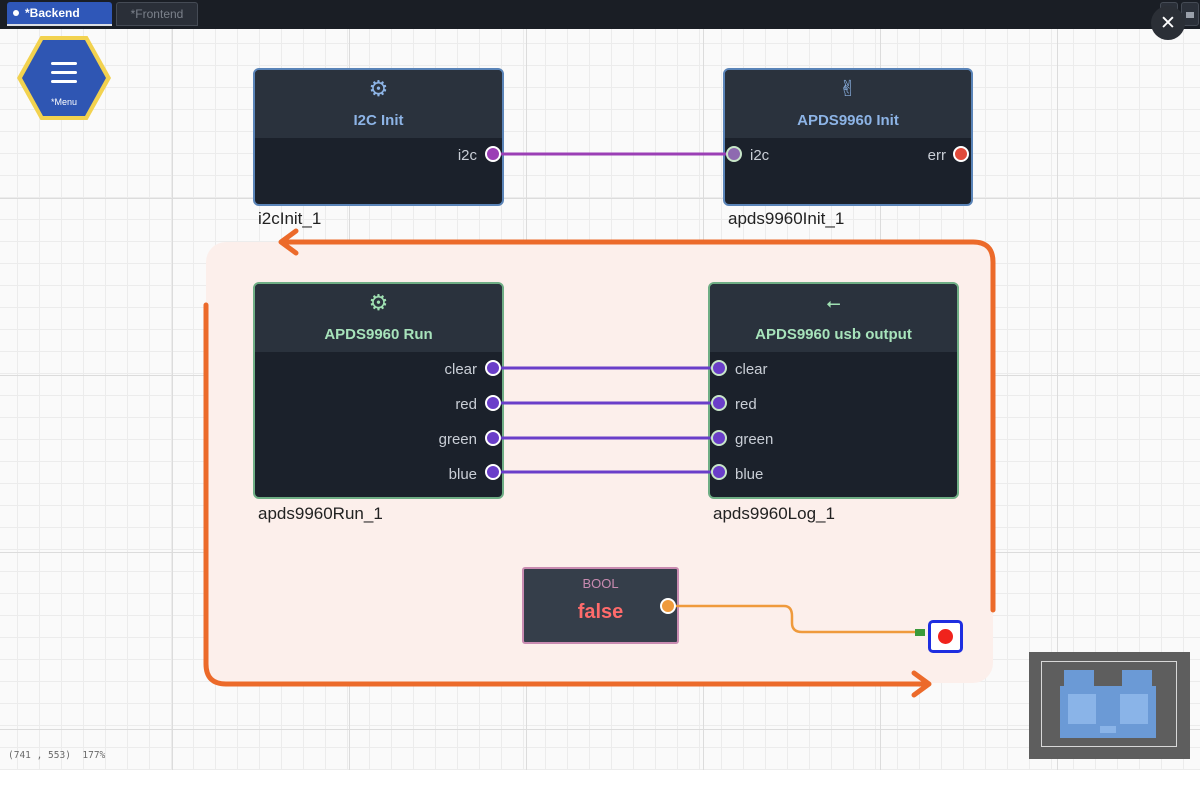 The width and height of the screenshot is (1200, 801). I want to click on cursor-coords: (741 , 553), so click(39, 755).